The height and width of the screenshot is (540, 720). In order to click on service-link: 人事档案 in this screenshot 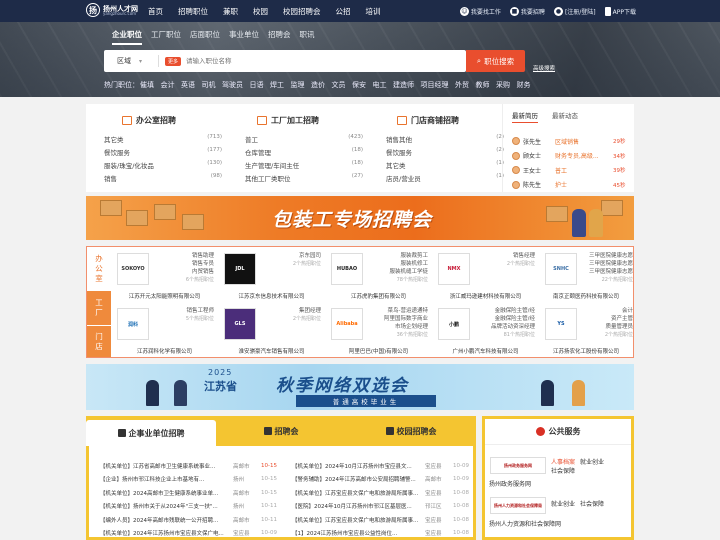, I will do `click(563, 462)`.